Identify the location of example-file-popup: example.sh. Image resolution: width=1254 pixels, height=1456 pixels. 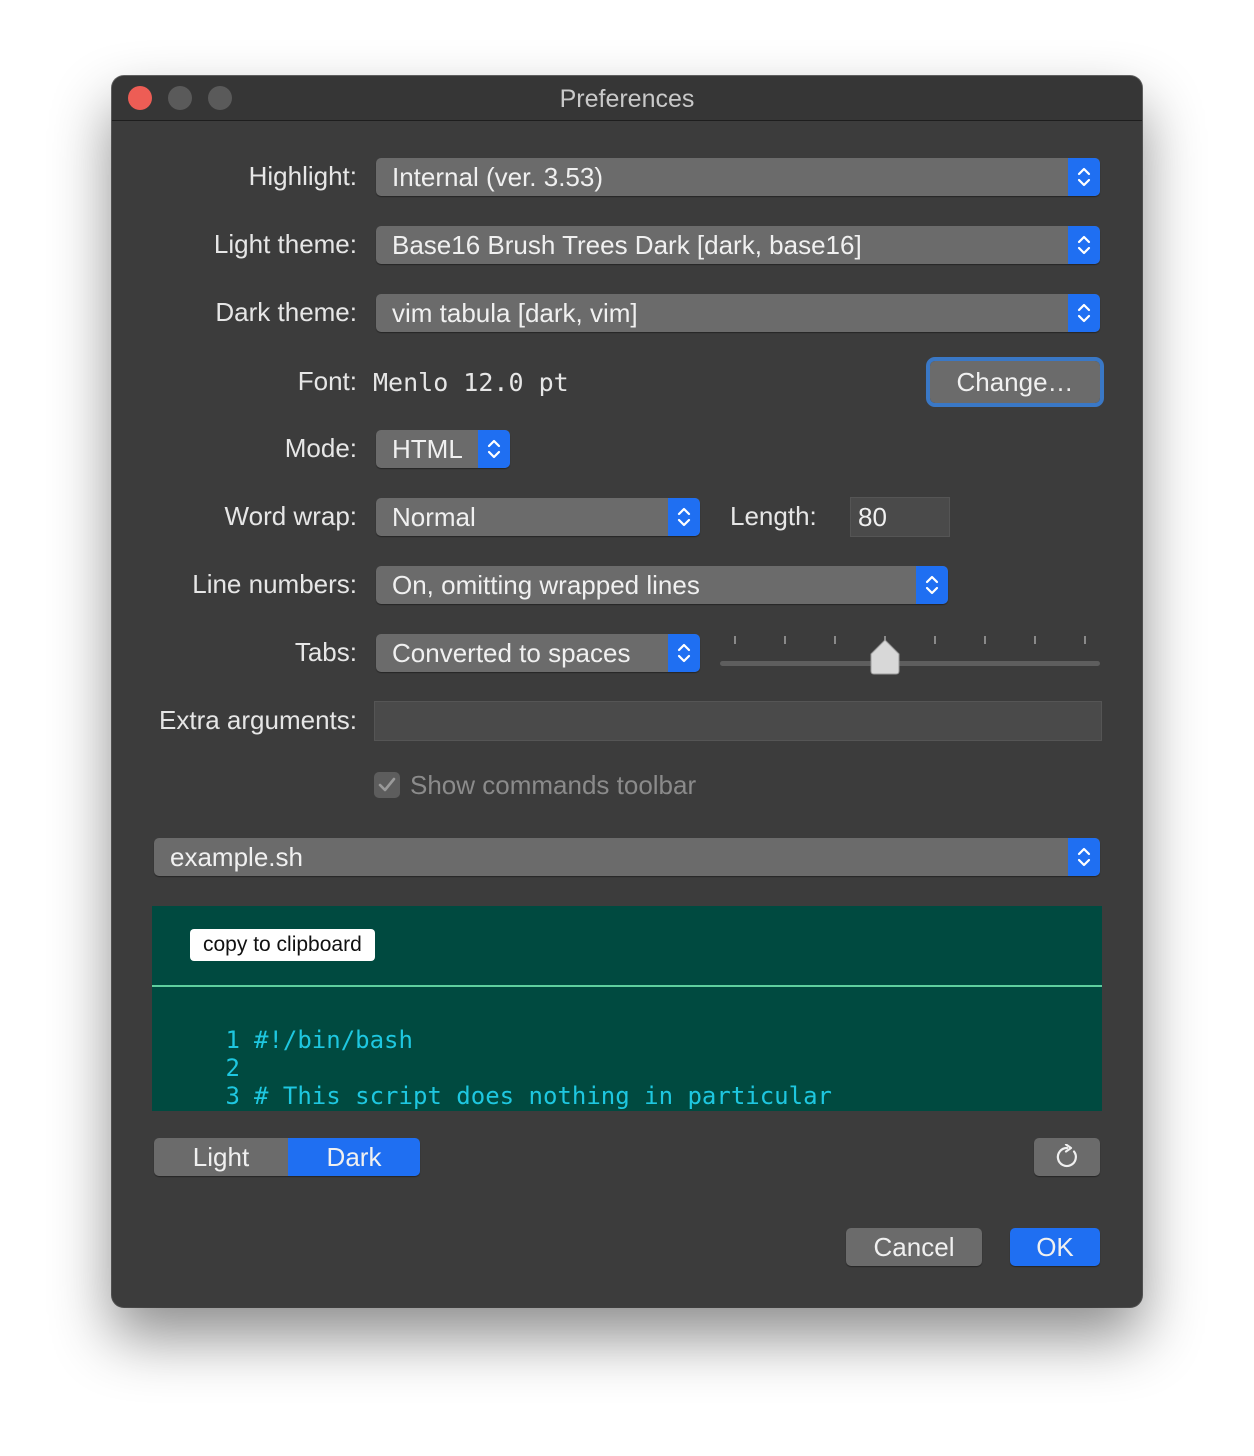
(627, 857).